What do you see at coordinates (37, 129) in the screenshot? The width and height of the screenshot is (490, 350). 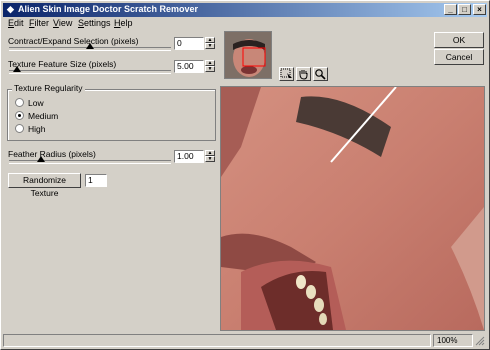 I see `radio-high-label: High` at bounding box center [37, 129].